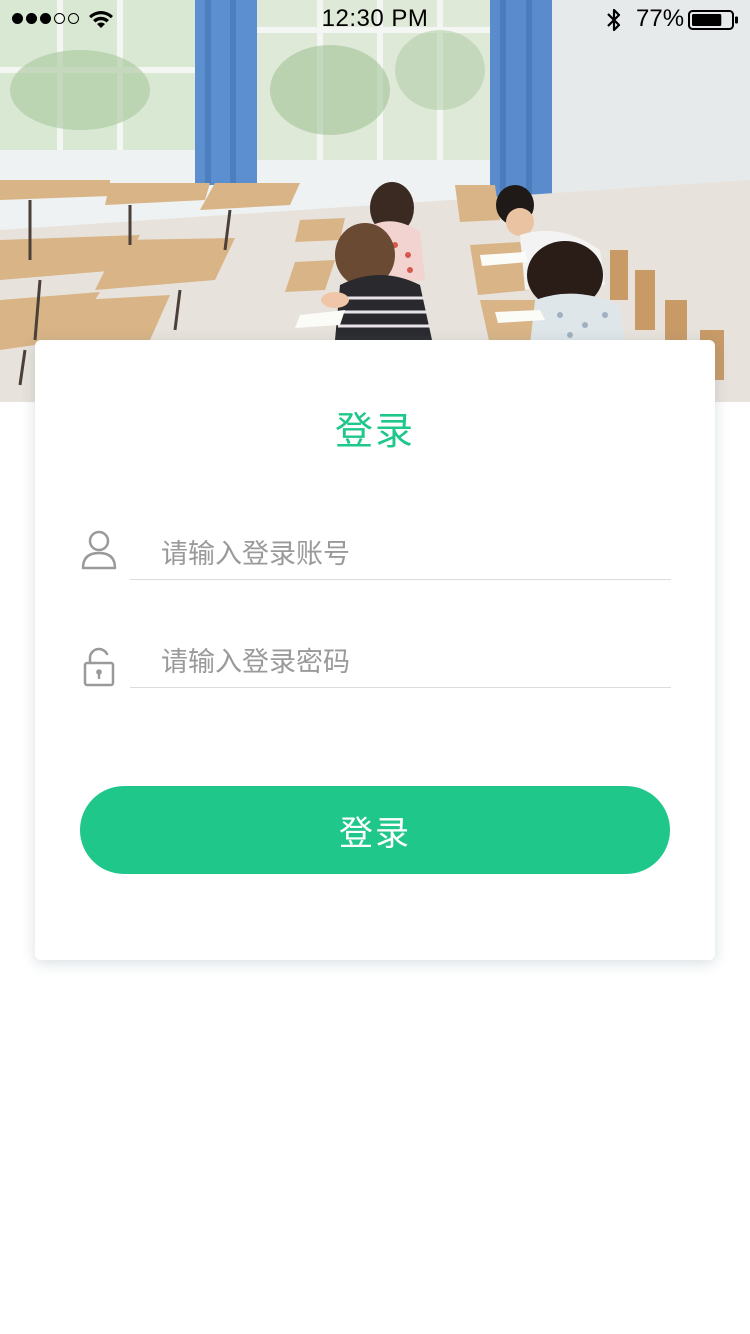 This screenshot has width=750, height=1334. What do you see at coordinates (374, 431) in the screenshot?
I see `login-title: 登录` at bounding box center [374, 431].